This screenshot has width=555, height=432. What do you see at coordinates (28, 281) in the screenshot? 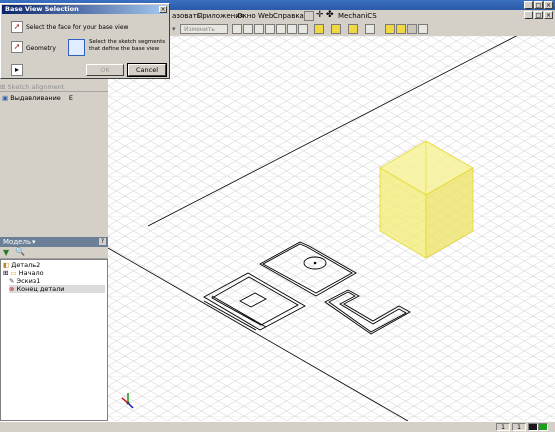
I see `tree-item-label: Эскиз1` at bounding box center [28, 281].